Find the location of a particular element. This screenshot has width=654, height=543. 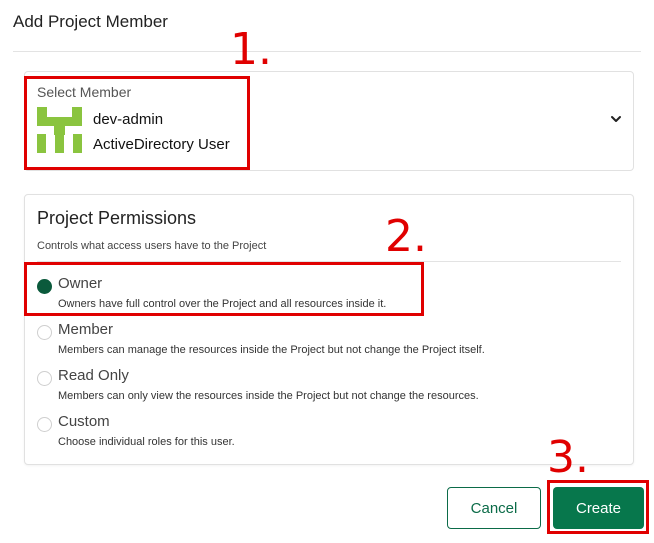

member-type: ActiveDirectory User is located at coordinates (161, 144).